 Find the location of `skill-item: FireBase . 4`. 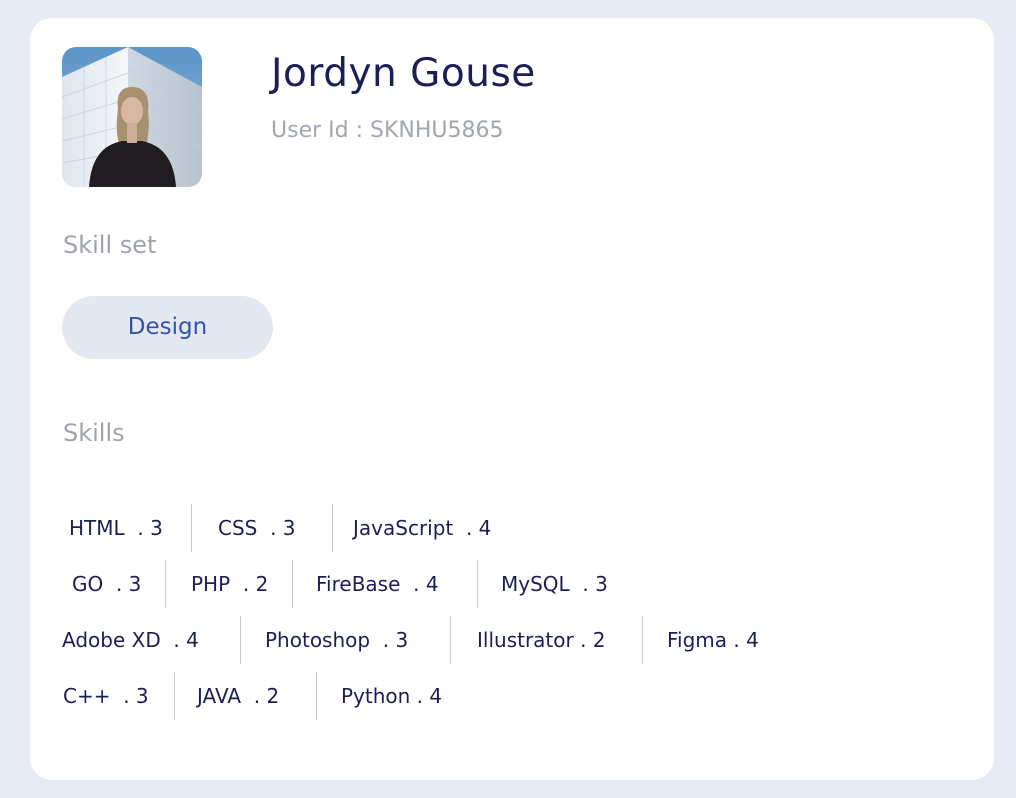

skill-item: FireBase . 4 is located at coordinates (384, 584).